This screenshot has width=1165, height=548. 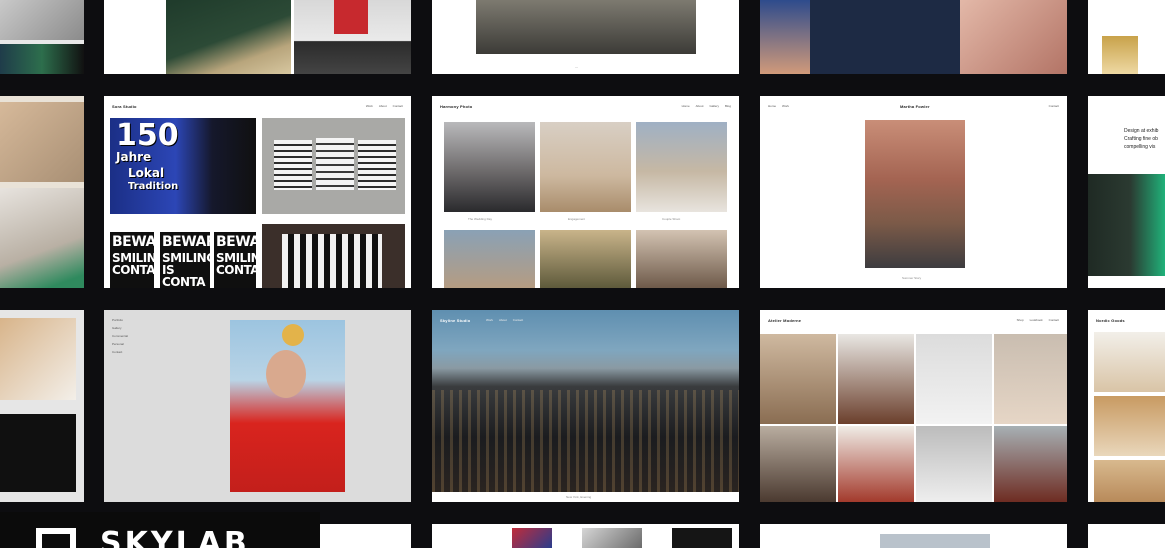 What do you see at coordinates (1120, 55) in the screenshot?
I see `jar-image` at bounding box center [1120, 55].